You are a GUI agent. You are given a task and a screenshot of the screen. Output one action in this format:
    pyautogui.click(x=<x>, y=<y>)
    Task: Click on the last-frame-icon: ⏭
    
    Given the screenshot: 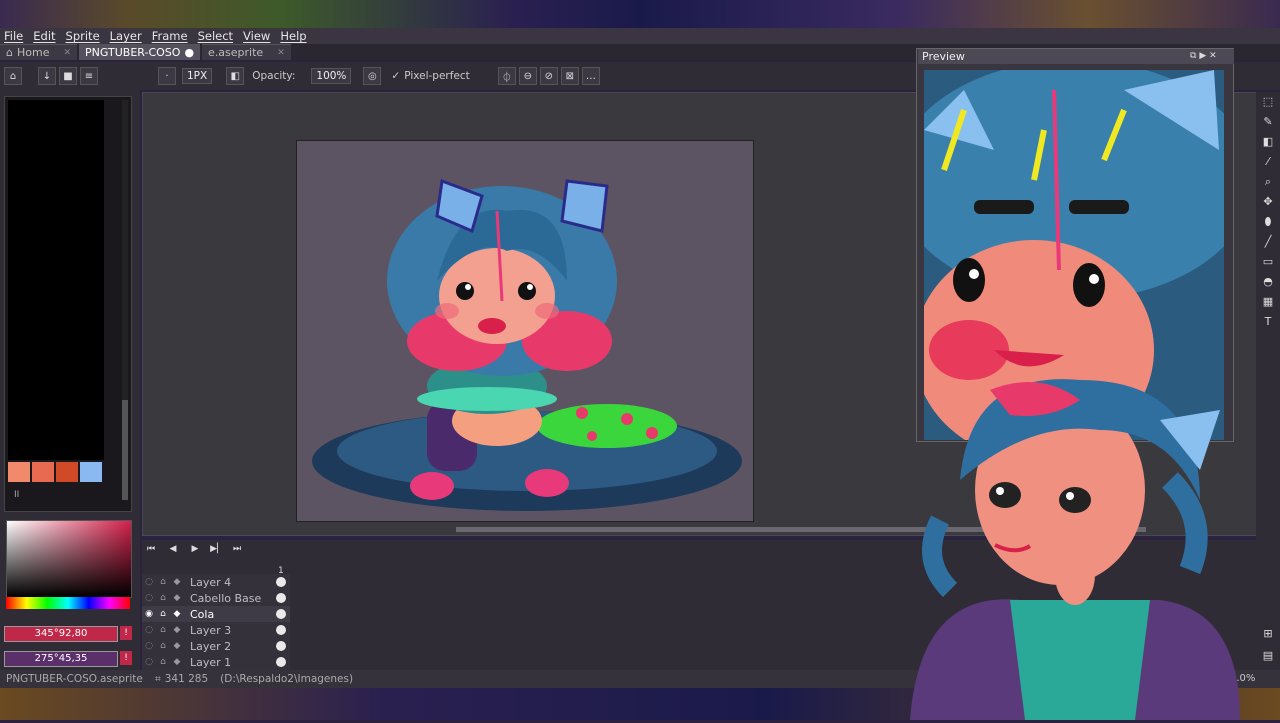 What is the action you would take?
    pyautogui.click(x=237, y=549)
    